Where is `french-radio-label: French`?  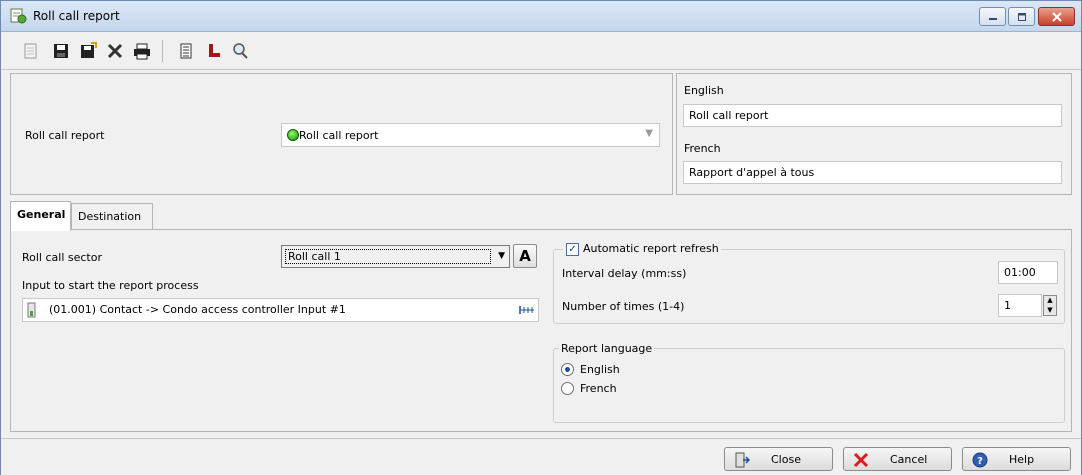
french-radio-label: French is located at coordinates (598, 388).